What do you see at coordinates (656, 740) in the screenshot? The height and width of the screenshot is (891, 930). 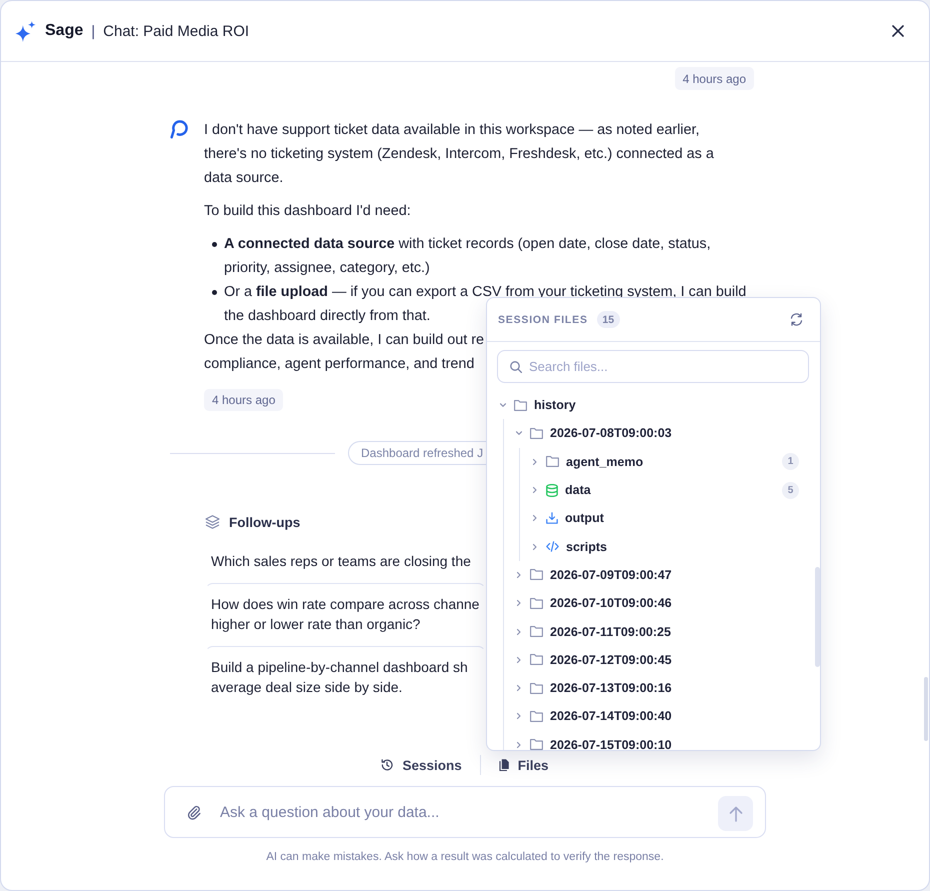 I see `tree-item: 2026-07-15T09:00:10` at bounding box center [656, 740].